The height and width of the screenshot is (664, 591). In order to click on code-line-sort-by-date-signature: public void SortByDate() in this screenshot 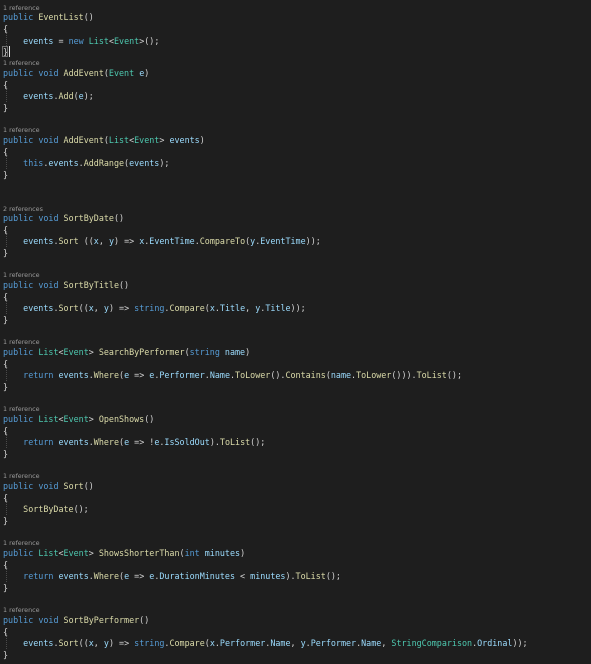, I will do `click(63, 218)`.